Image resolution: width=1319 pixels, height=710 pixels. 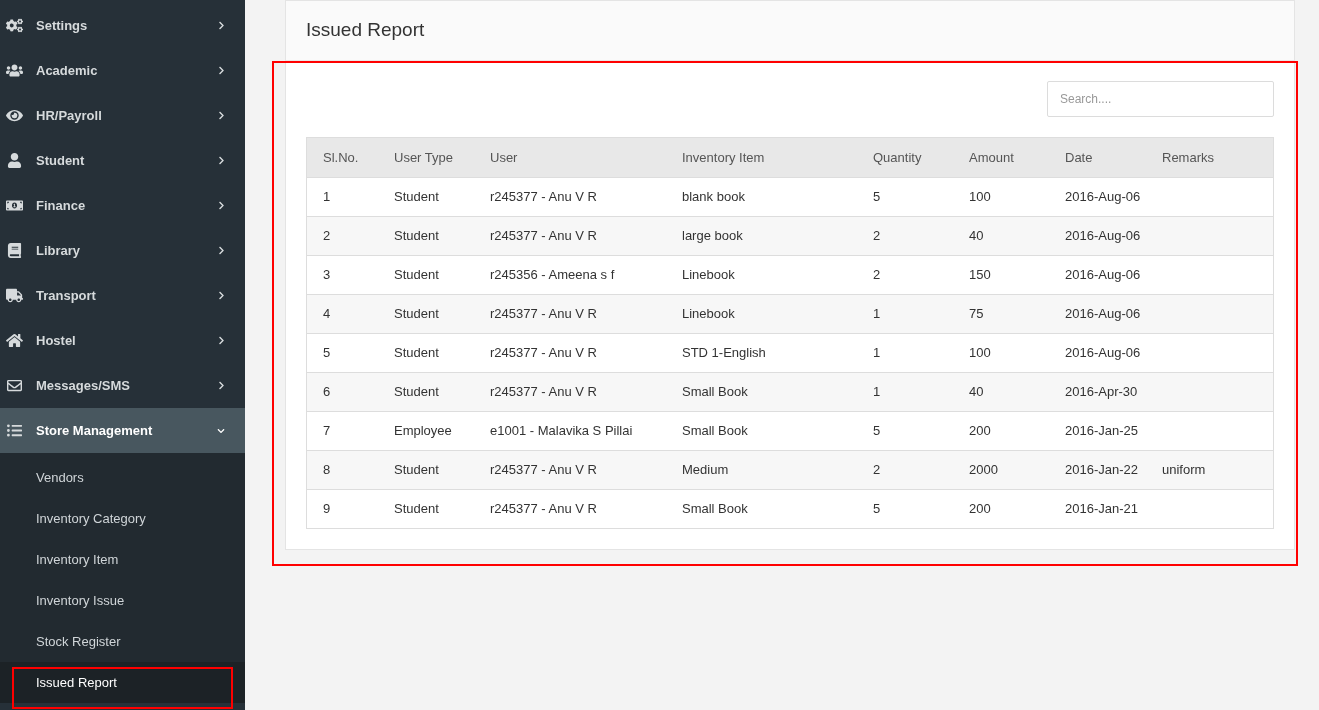 What do you see at coordinates (1079, 157) in the screenshot?
I see `column-header: Date` at bounding box center [1079, 157].